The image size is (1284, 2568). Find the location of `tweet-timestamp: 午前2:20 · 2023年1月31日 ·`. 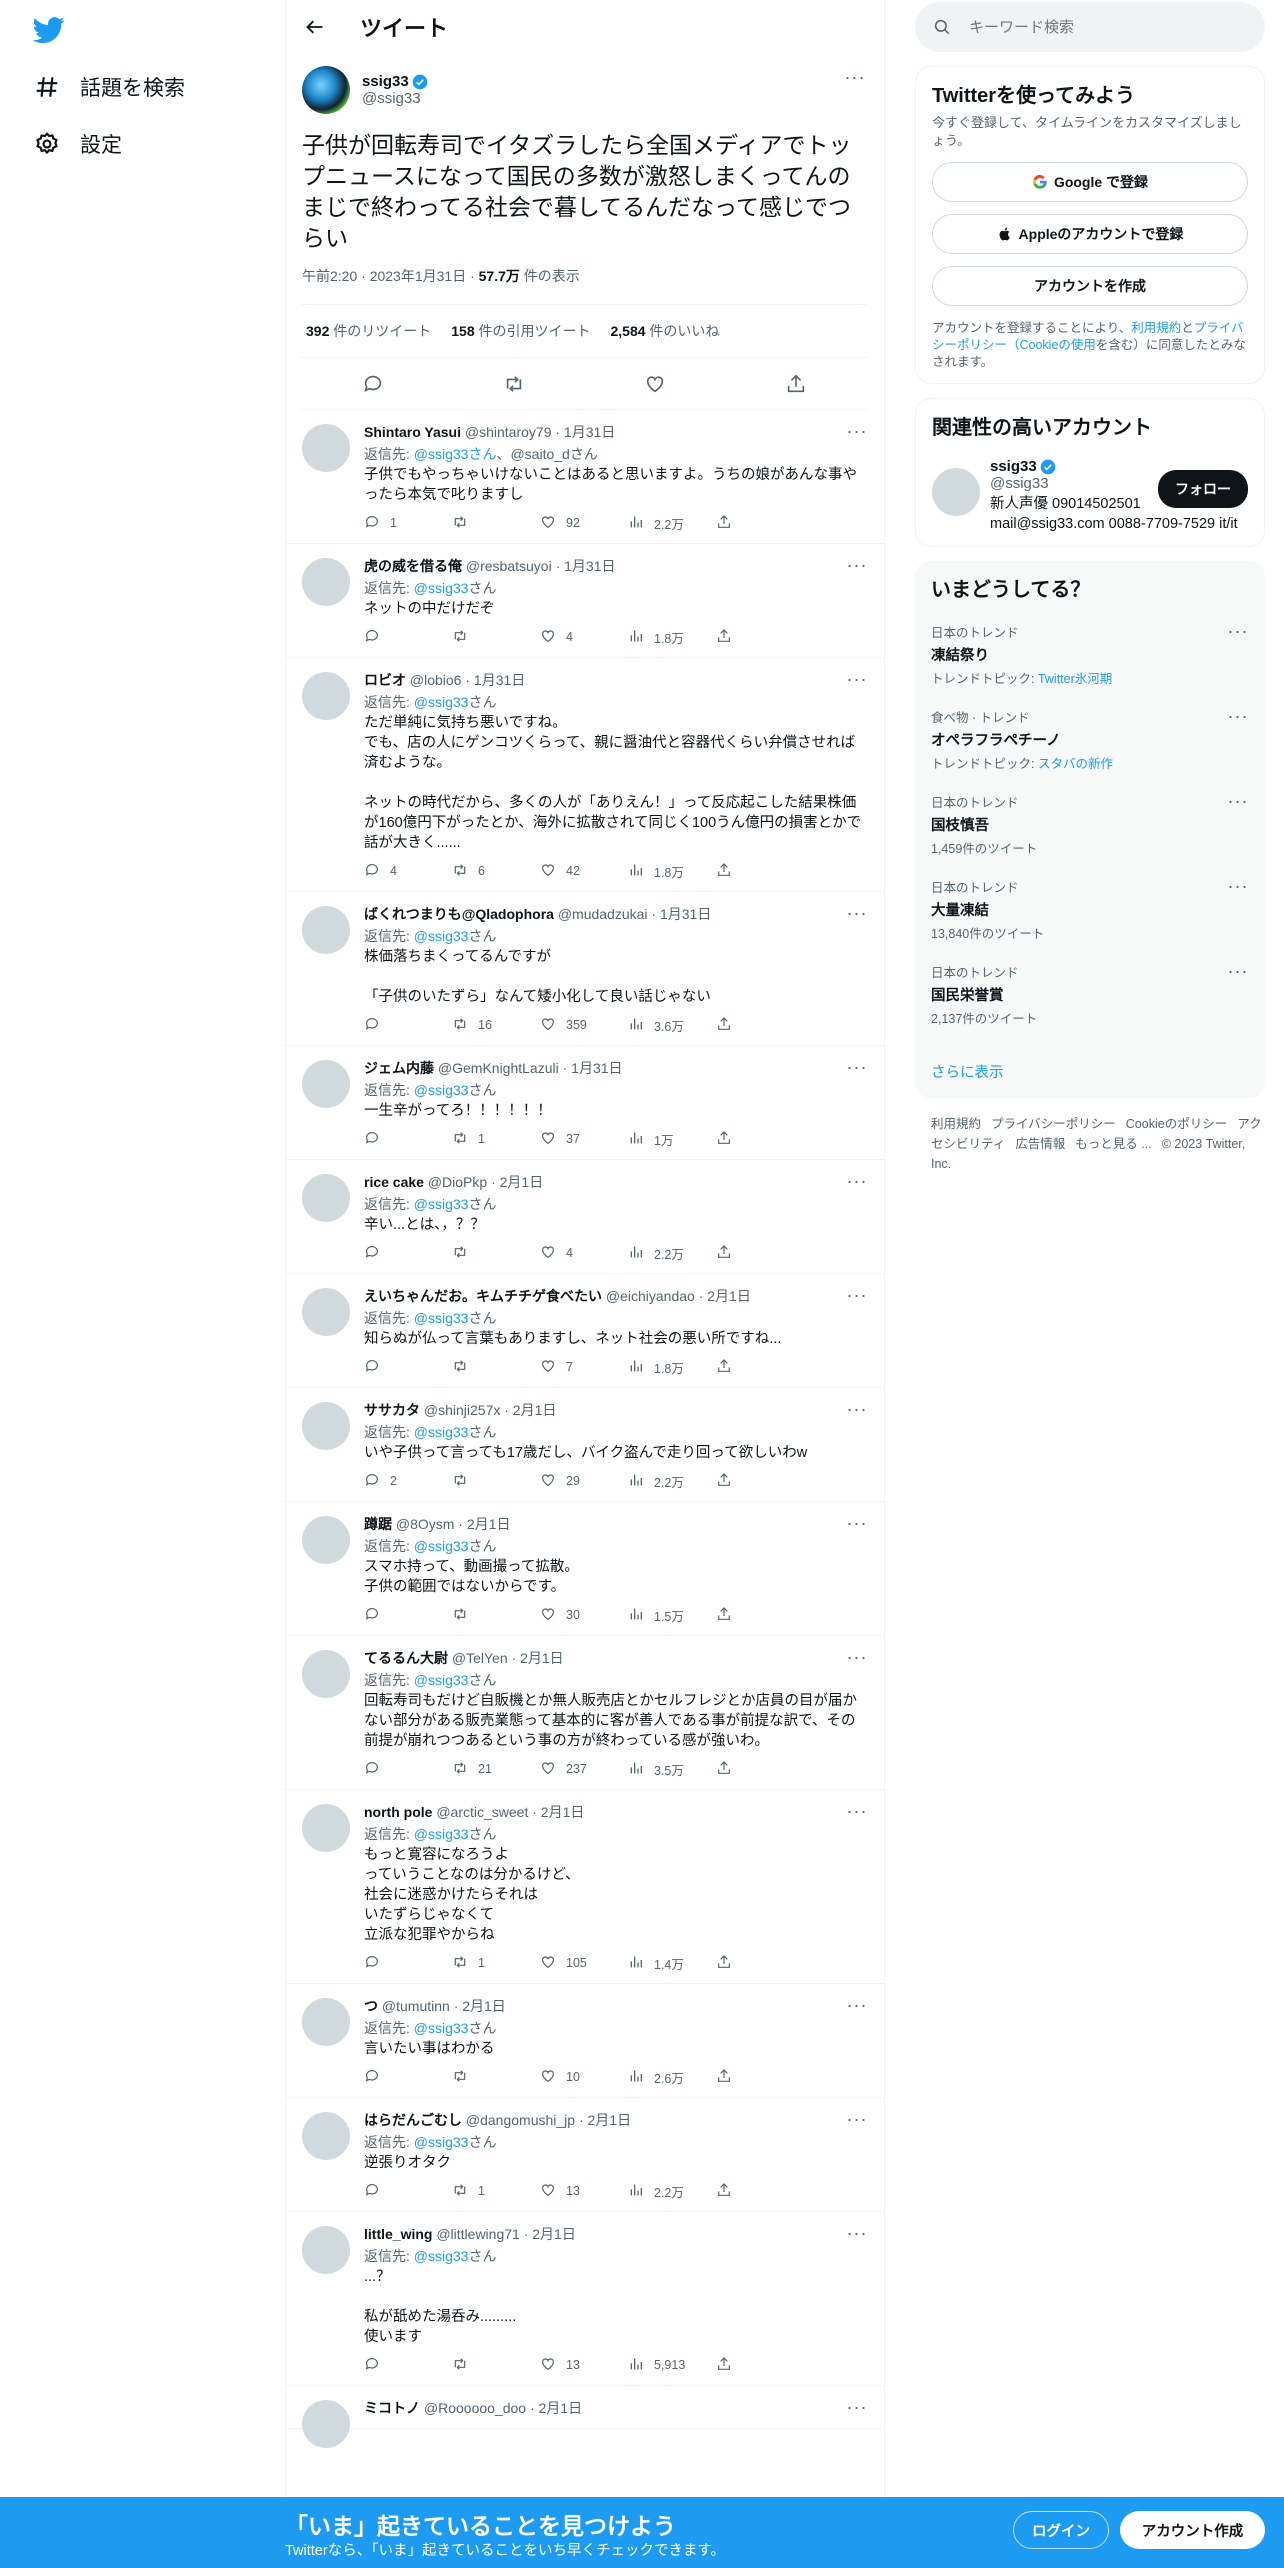

tweet-timestamp: 午前2:20 · 2023年1月31日 · is located at coordinates (390, 276).